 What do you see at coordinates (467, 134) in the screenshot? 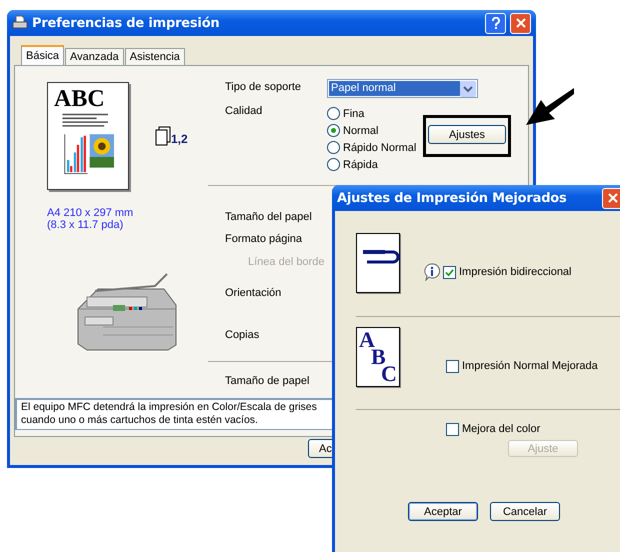
I see `settings-button: Ajustes` at bounding box center [467, 134].